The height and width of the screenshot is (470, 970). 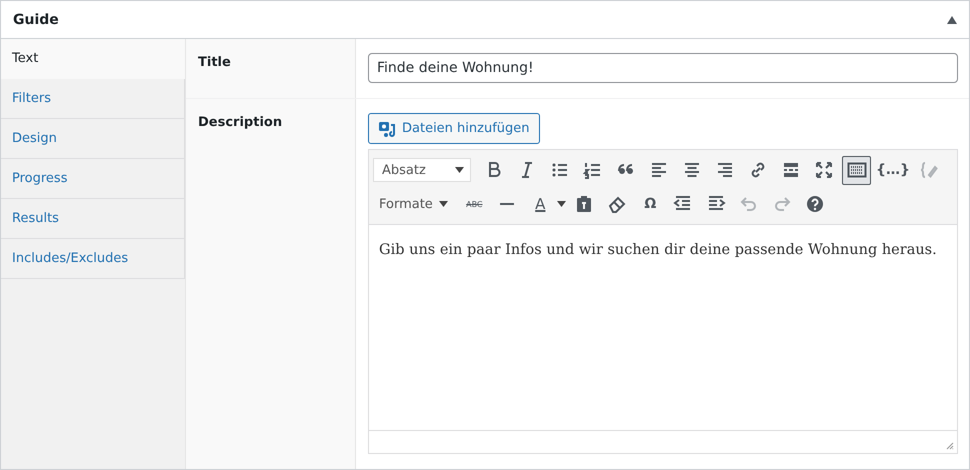 I want to click on horizontal-line-icon, so click(x=507, y=204).